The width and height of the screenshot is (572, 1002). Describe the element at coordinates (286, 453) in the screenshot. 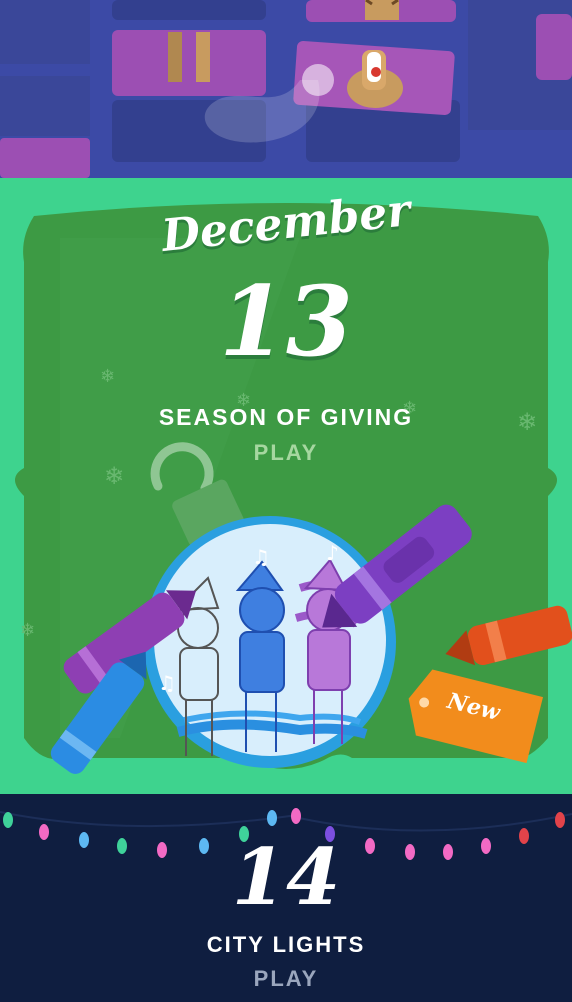

I see `play-button: PLAY` at that location.